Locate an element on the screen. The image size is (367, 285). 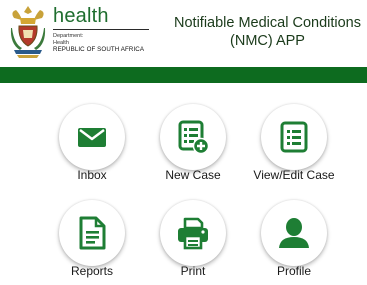
brand-name: health is located at coordinates (81, 16).